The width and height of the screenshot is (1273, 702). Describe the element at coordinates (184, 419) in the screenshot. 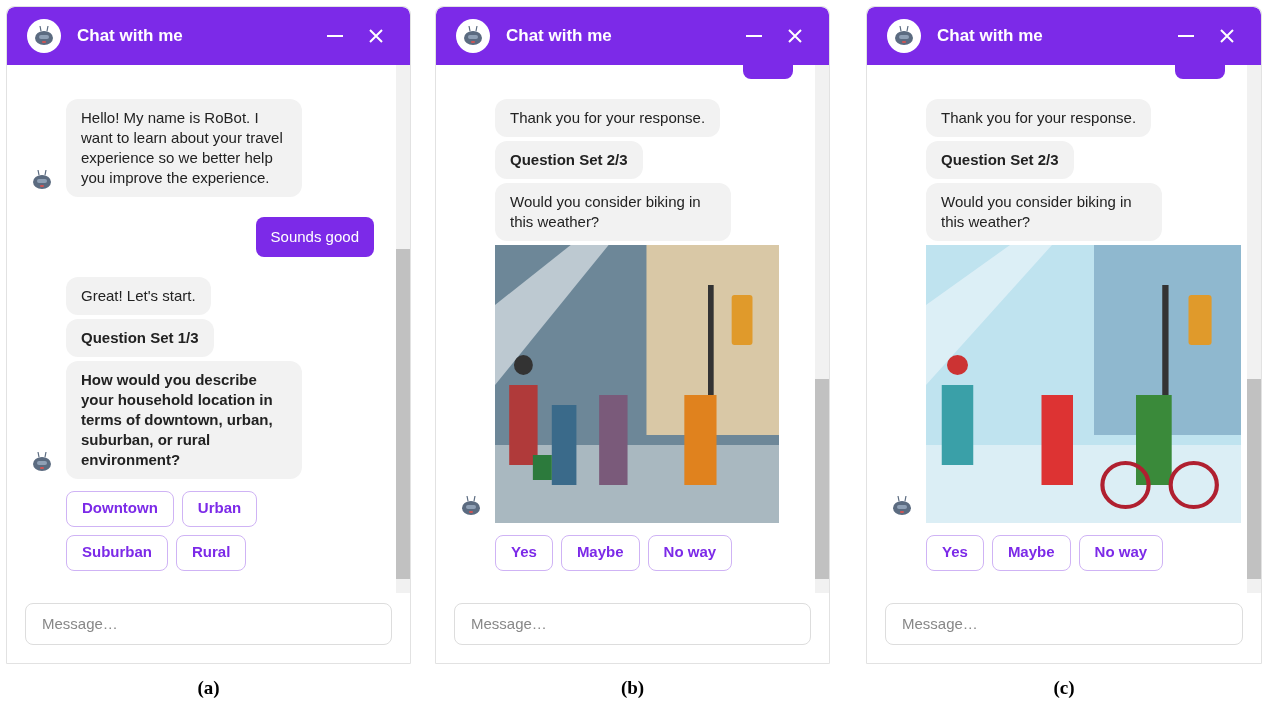

I see `bot-message: How would you describe your household location in terms of downtown, urban, suburban, or rural environment?` at that location.